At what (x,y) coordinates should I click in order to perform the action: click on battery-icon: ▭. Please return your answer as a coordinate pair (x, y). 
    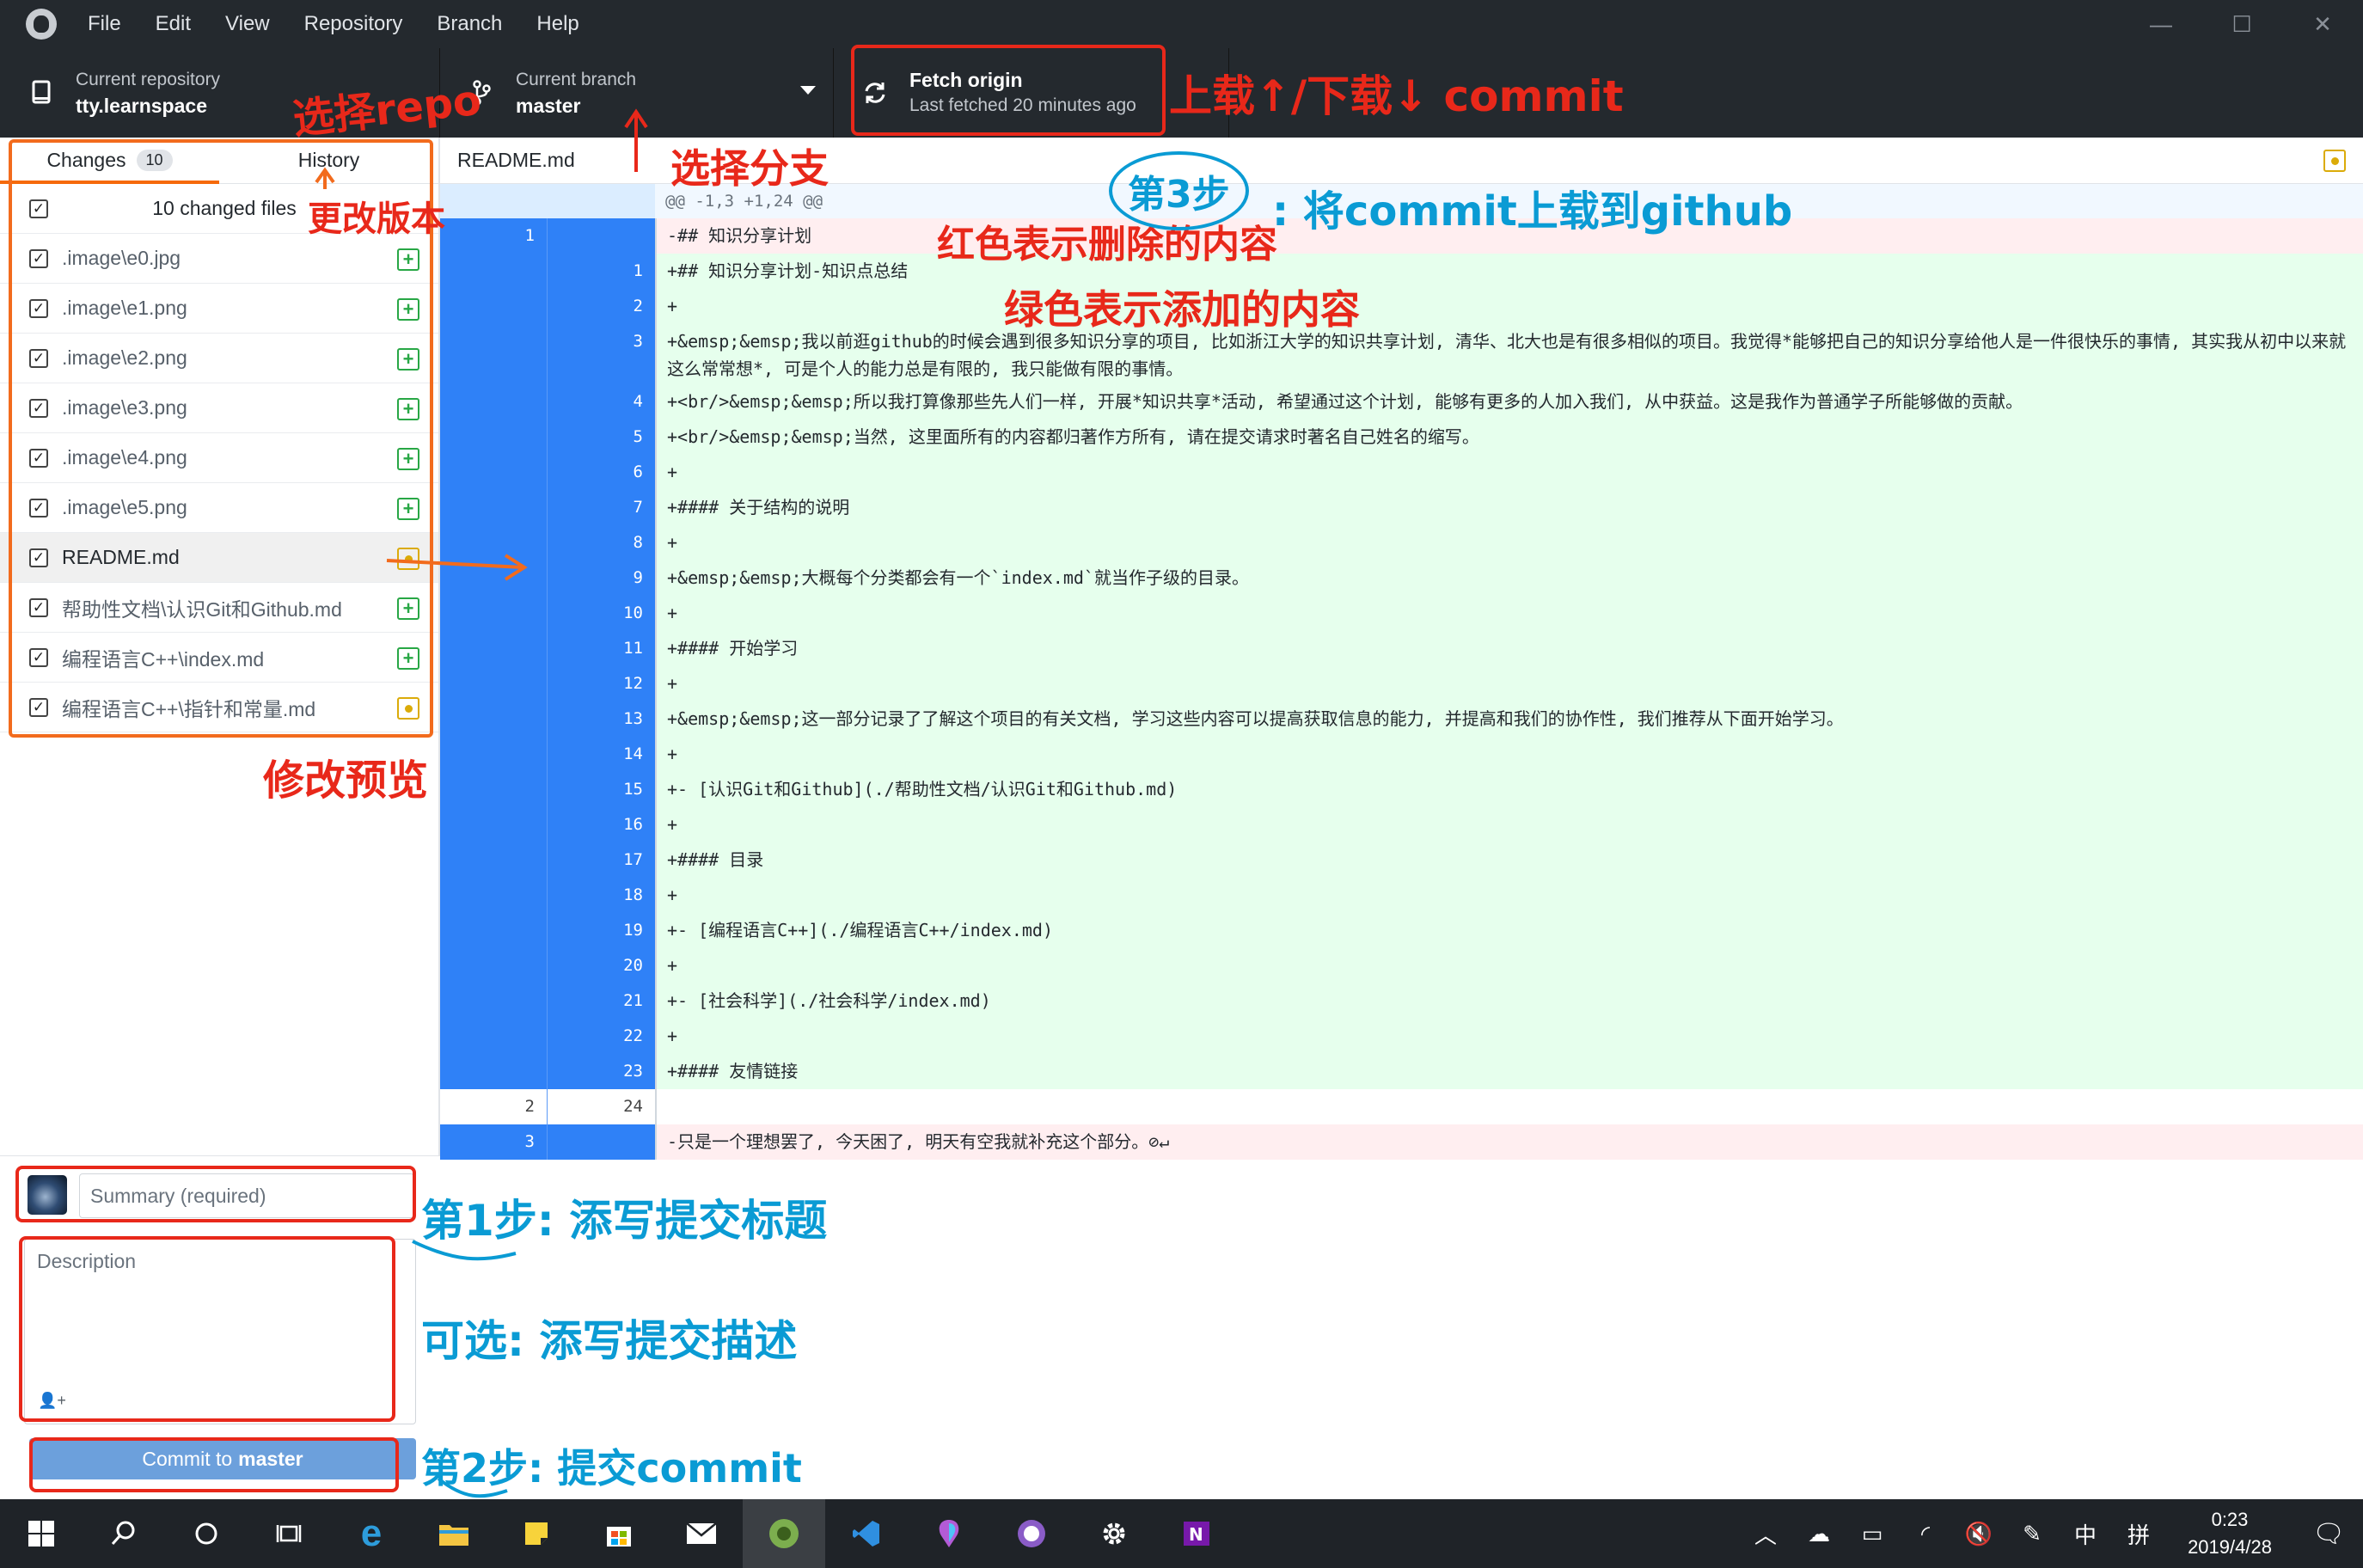
    Looking at the image, I should click on (1872, 1534).